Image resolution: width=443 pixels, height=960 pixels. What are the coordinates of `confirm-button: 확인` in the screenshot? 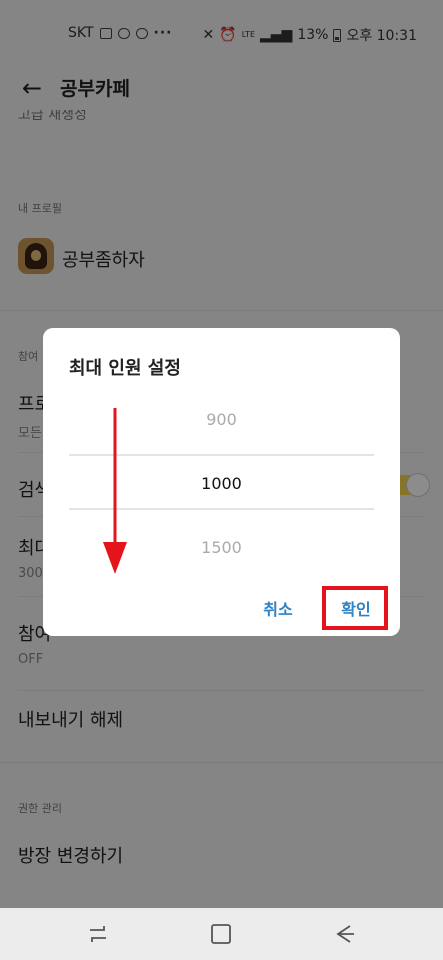 It's located at (356, 608).